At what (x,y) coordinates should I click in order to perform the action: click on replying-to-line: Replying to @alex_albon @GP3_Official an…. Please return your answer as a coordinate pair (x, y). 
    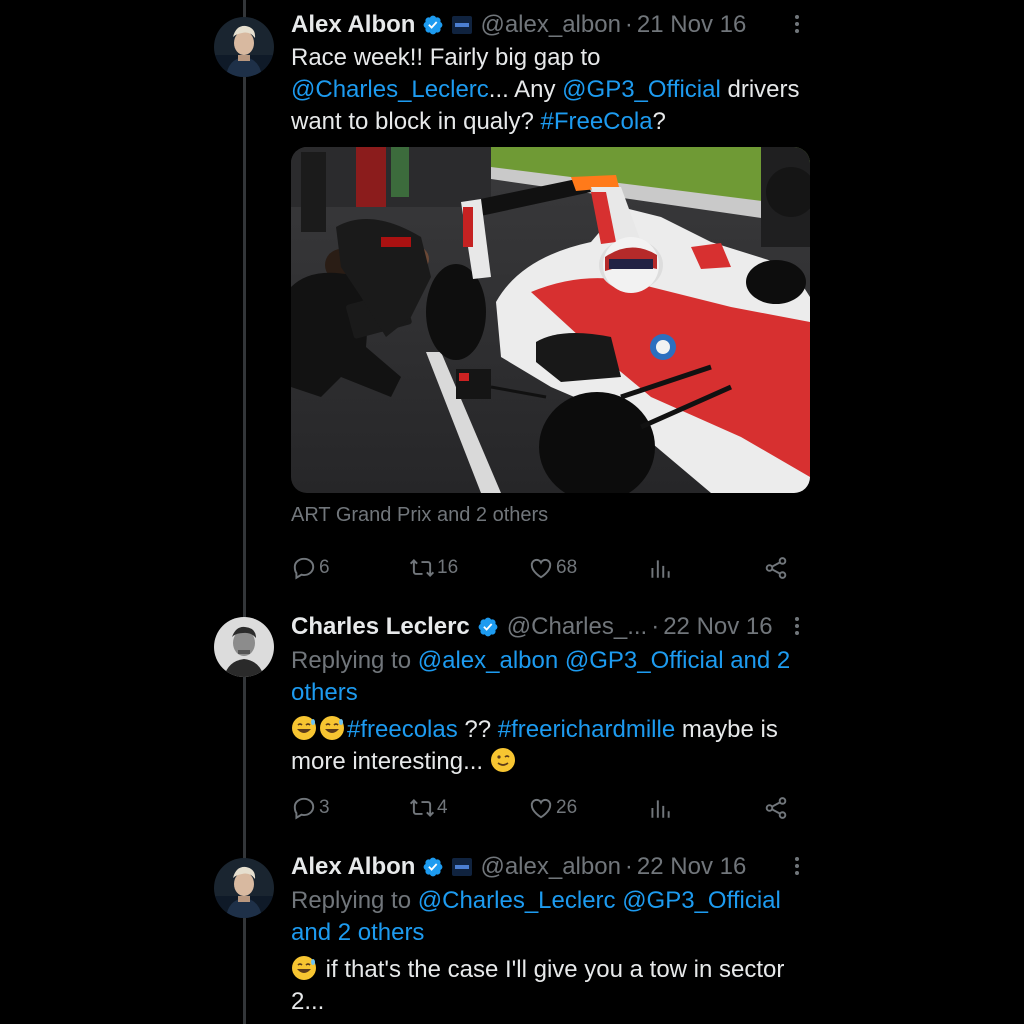
    Looking at the image, I should click on (548, 677).